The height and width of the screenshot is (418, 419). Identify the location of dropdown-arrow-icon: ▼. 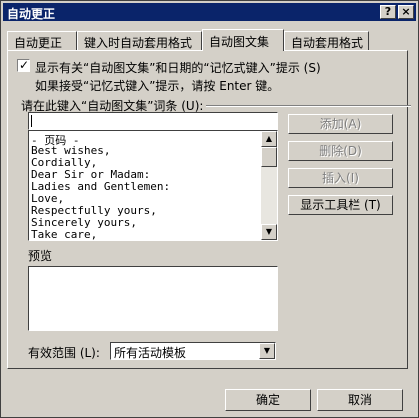
(267, 351).